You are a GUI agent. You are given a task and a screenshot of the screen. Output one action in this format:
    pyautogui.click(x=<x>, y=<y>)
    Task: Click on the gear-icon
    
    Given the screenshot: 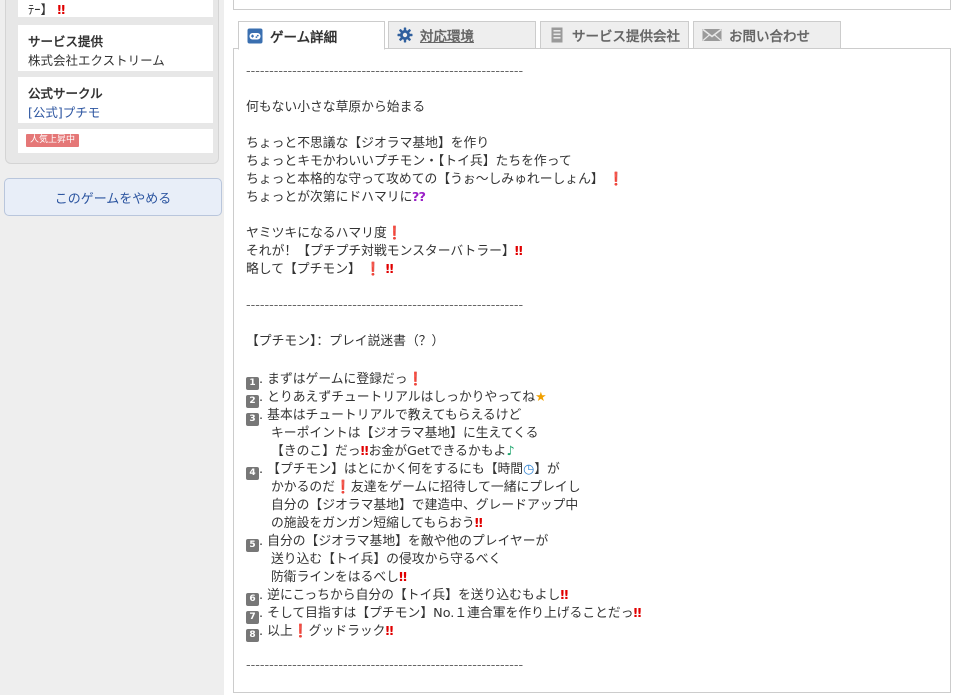 What is the action you would take?
    pyautogui.click(x=405, y=35)
    